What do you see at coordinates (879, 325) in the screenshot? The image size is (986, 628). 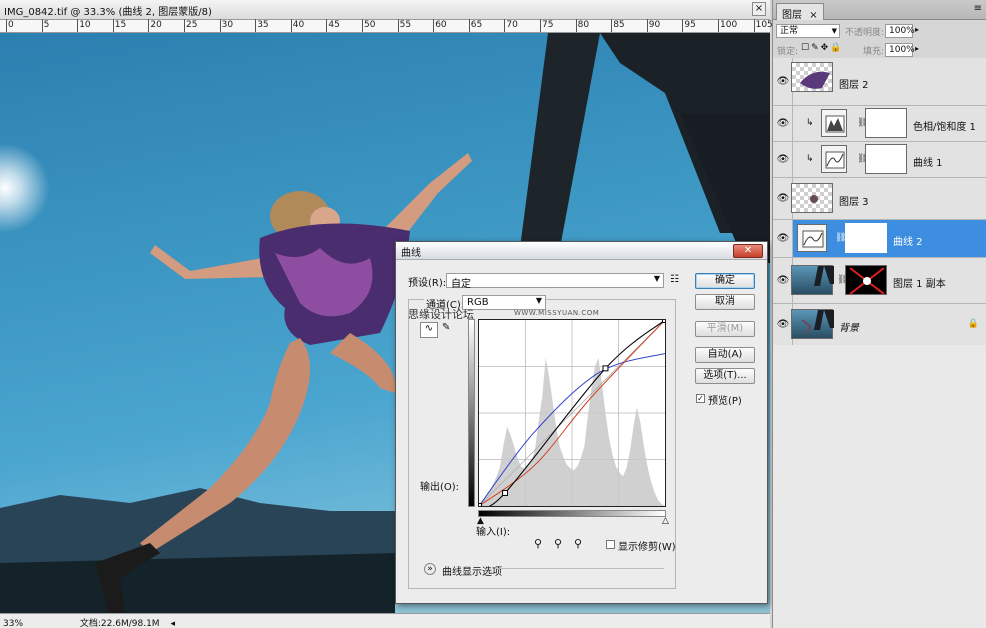 I see `layer-row-background: 👁 背景 🔒` at bounding box center [879, 325].